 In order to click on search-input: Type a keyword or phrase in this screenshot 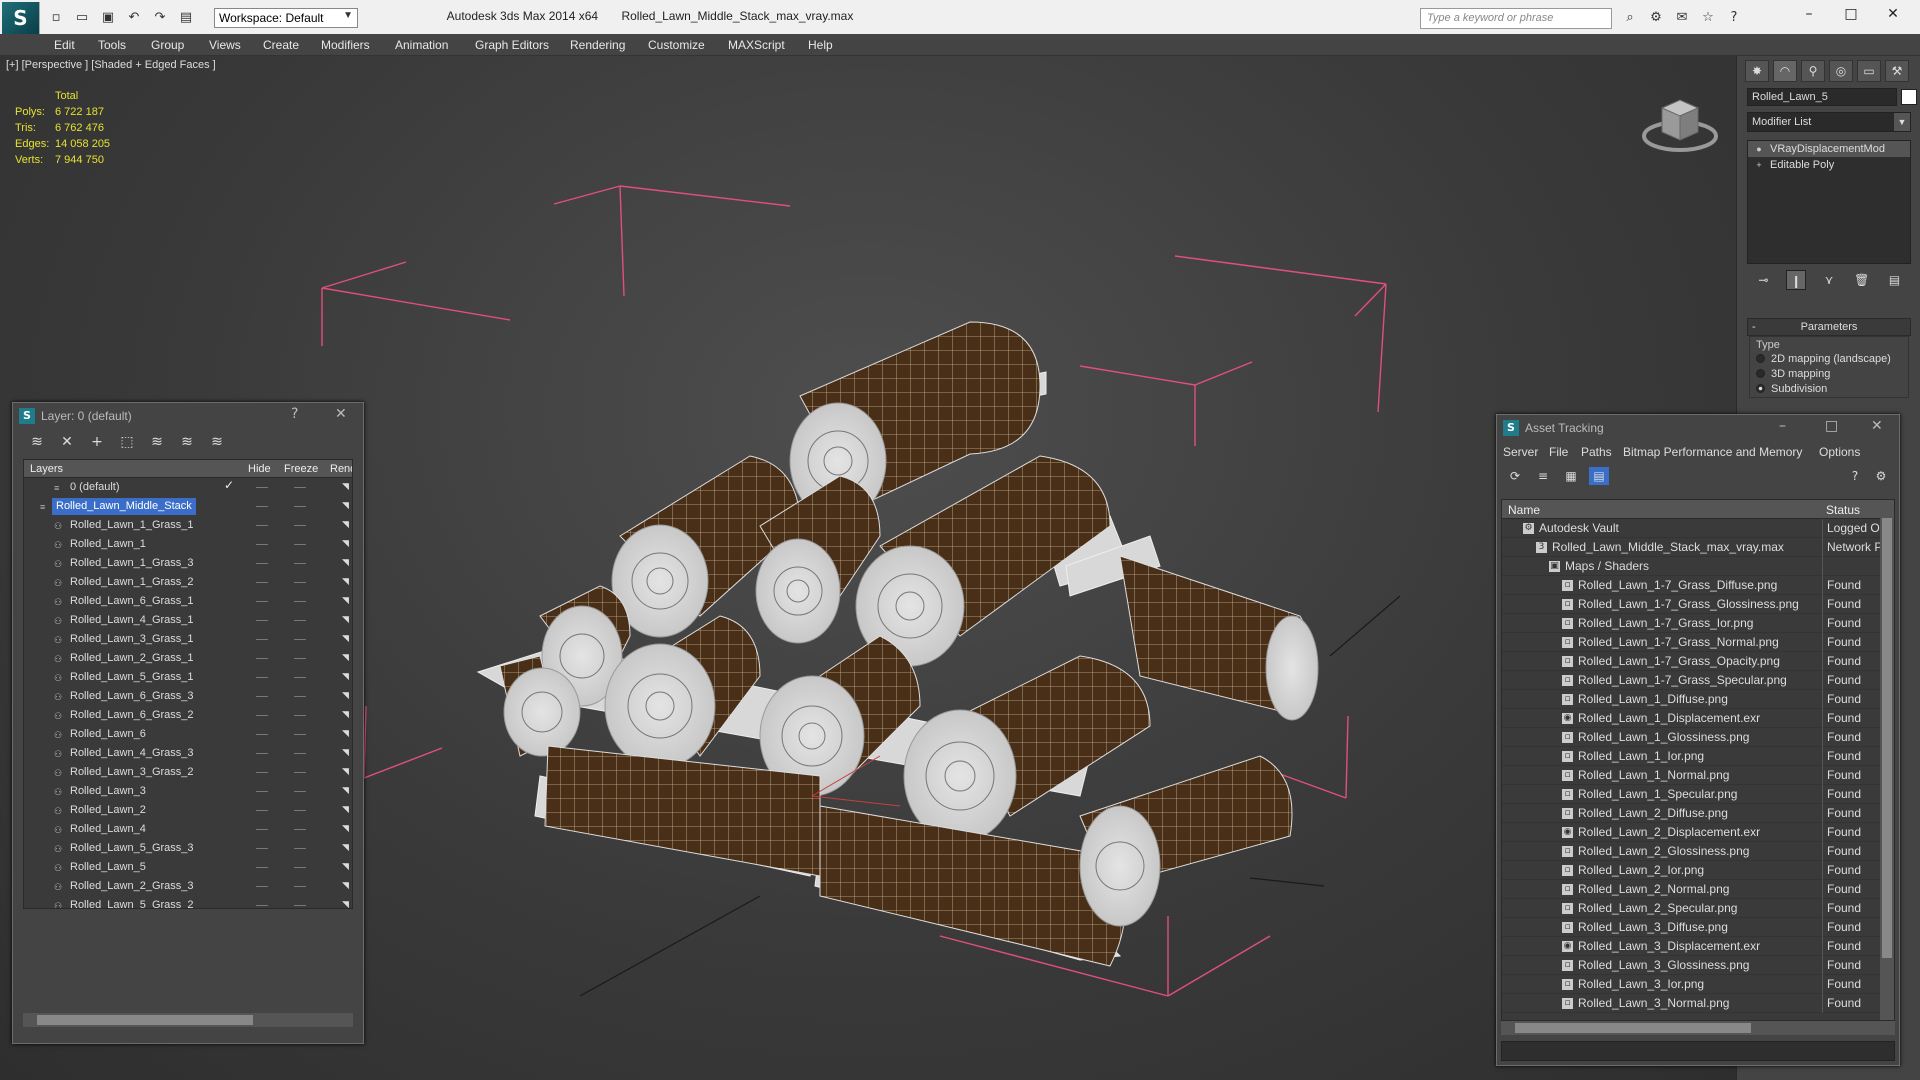, I will do `click(1516, 18)`.